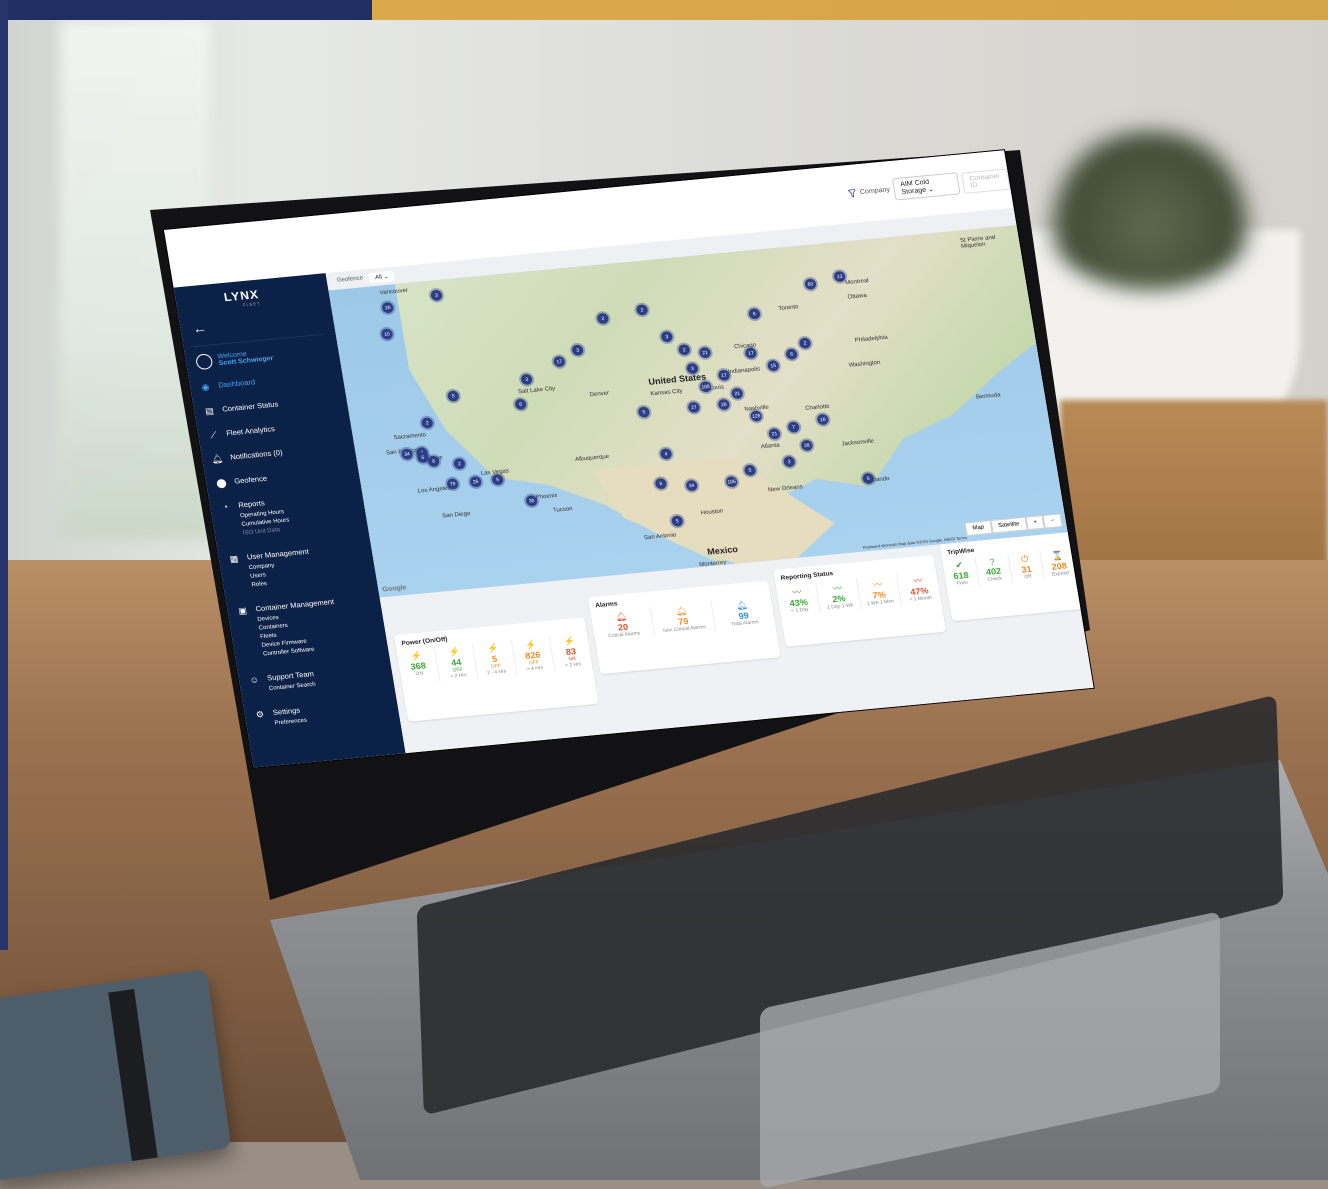 The image size is (1328, 1189). What do you see at coordinates (394, 589) in the screenshot?
I see `google-logo: Google` at bounding box center [394, 589].